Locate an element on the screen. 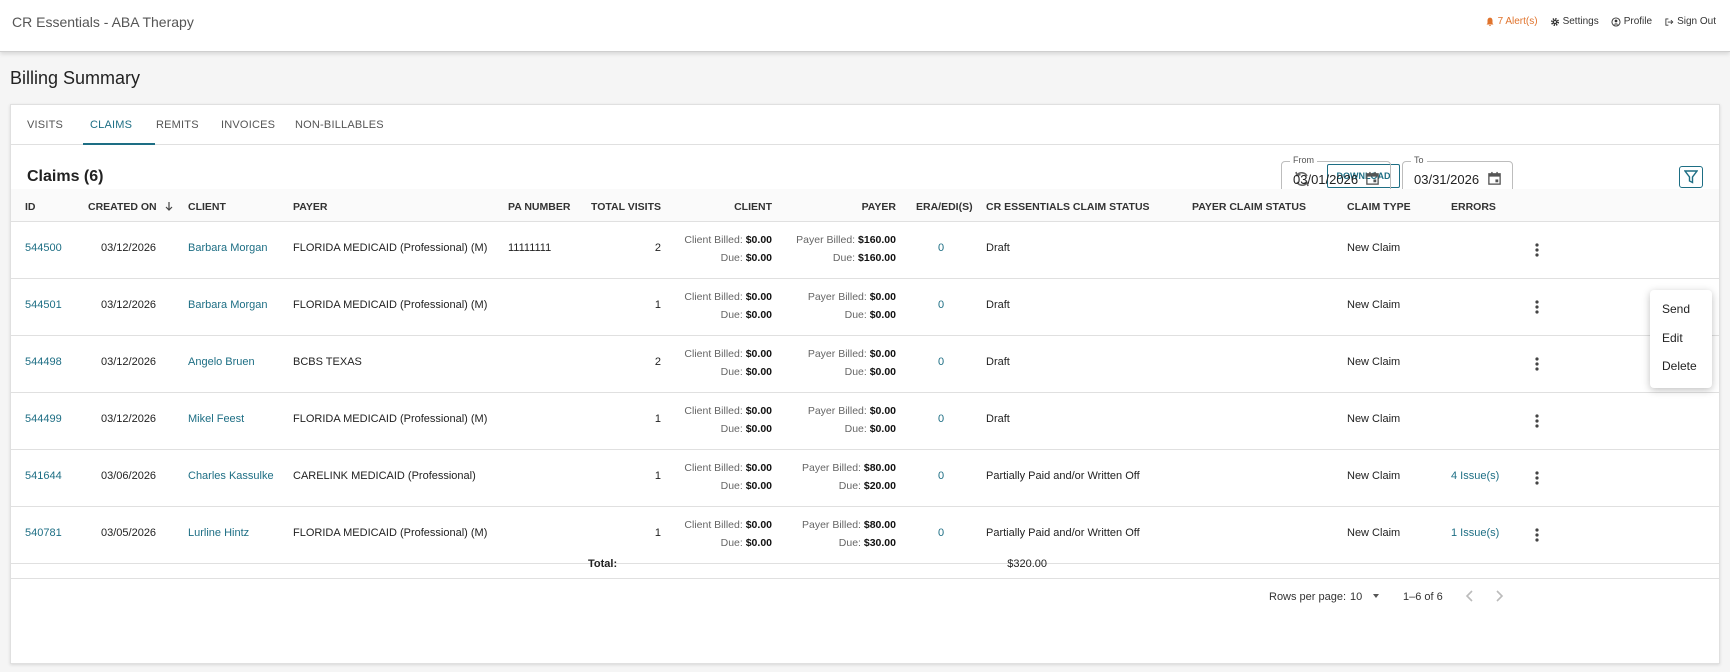 Image resolution: width=1730 pixels, height=672 pixels. payer-due-value: $20.00 is located at coordinates (879, 486).